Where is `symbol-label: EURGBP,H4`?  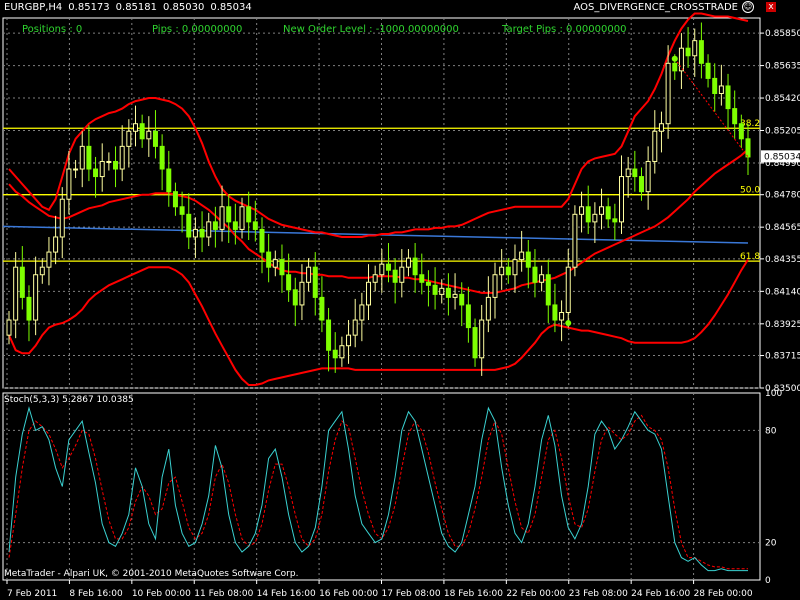
symbol-label: EURGBP,H4 is located at coordinates (33, 7).